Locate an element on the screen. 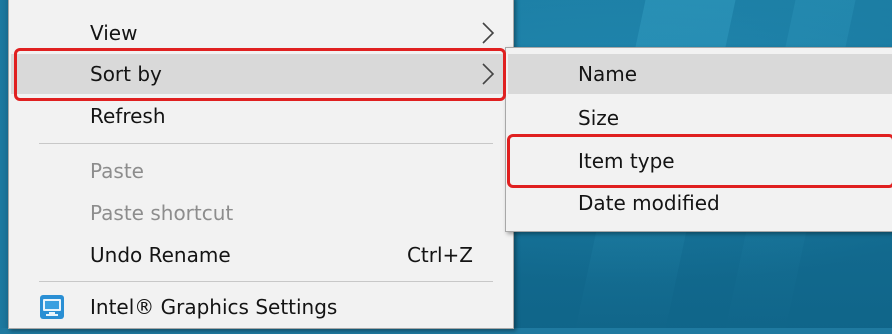 The width and height of the screenshot is (892, 334). submenu-item-date-modified: Date modified is located at coordinates (700, 203).